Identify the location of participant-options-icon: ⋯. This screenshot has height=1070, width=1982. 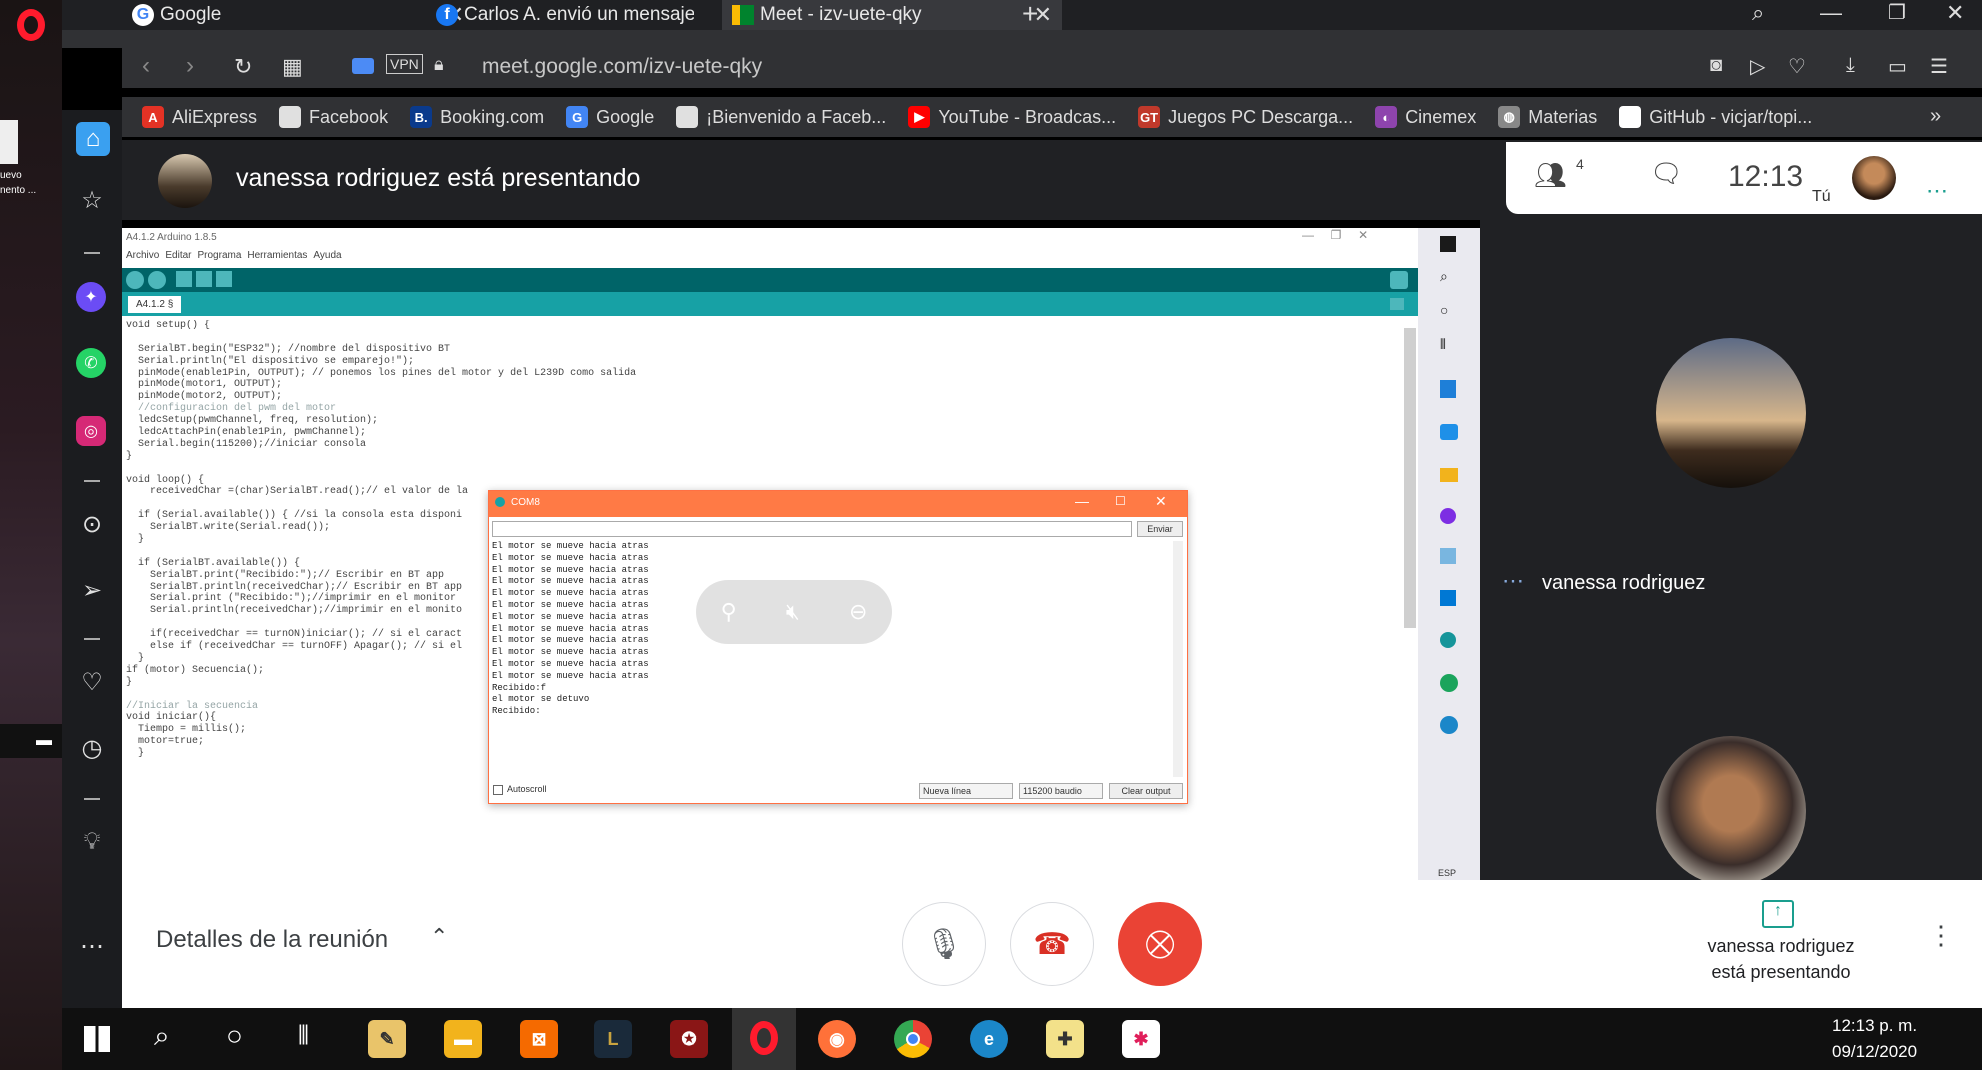
(1513, 581).